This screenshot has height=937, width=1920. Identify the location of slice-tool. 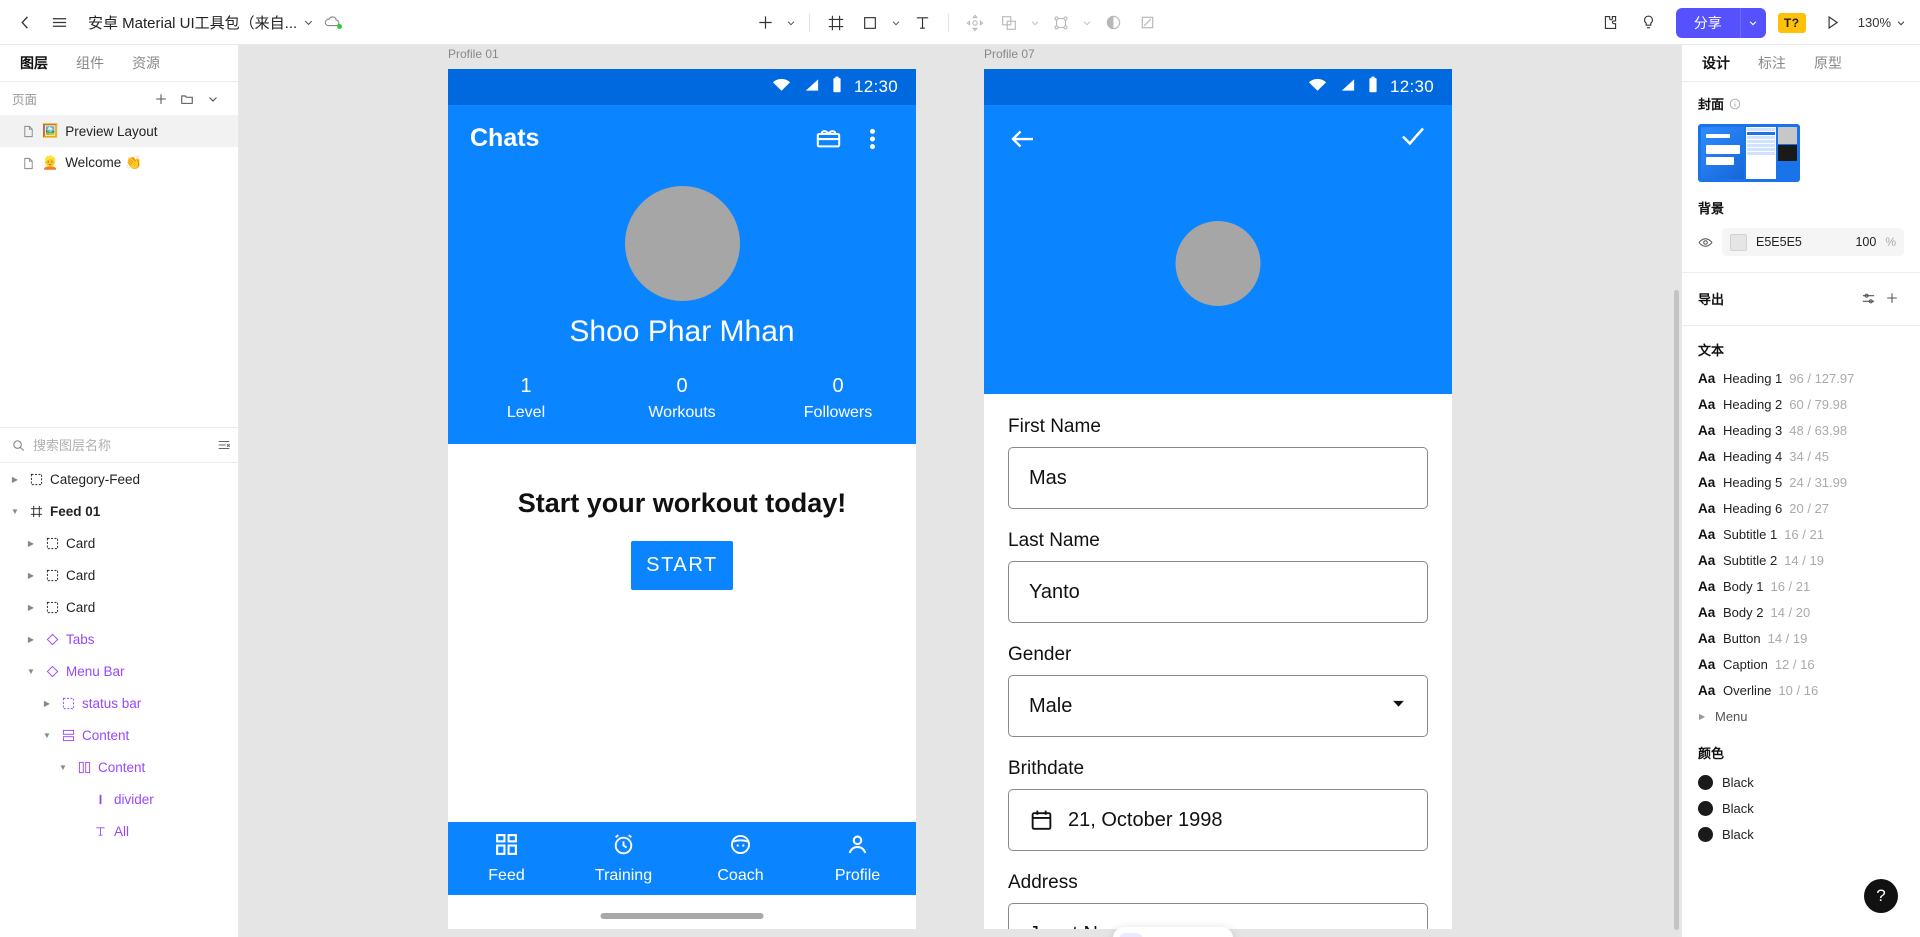
(1147, 22).